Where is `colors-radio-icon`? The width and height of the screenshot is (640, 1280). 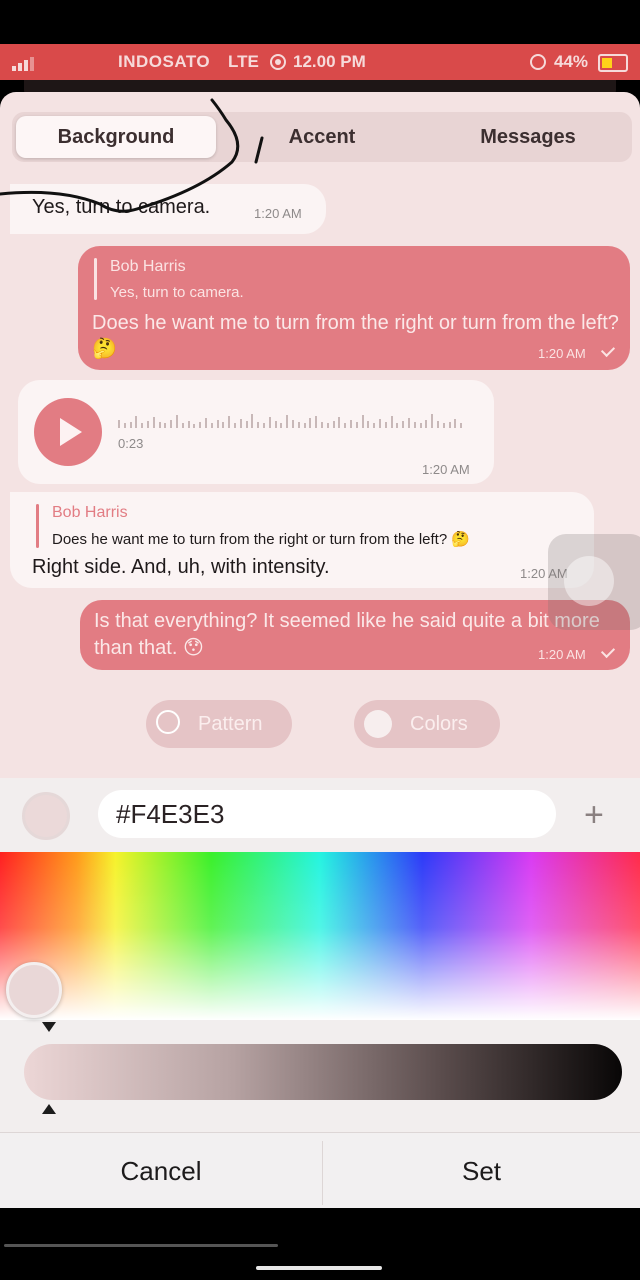
colors-radio-icon is located at coordinates (378, 724).